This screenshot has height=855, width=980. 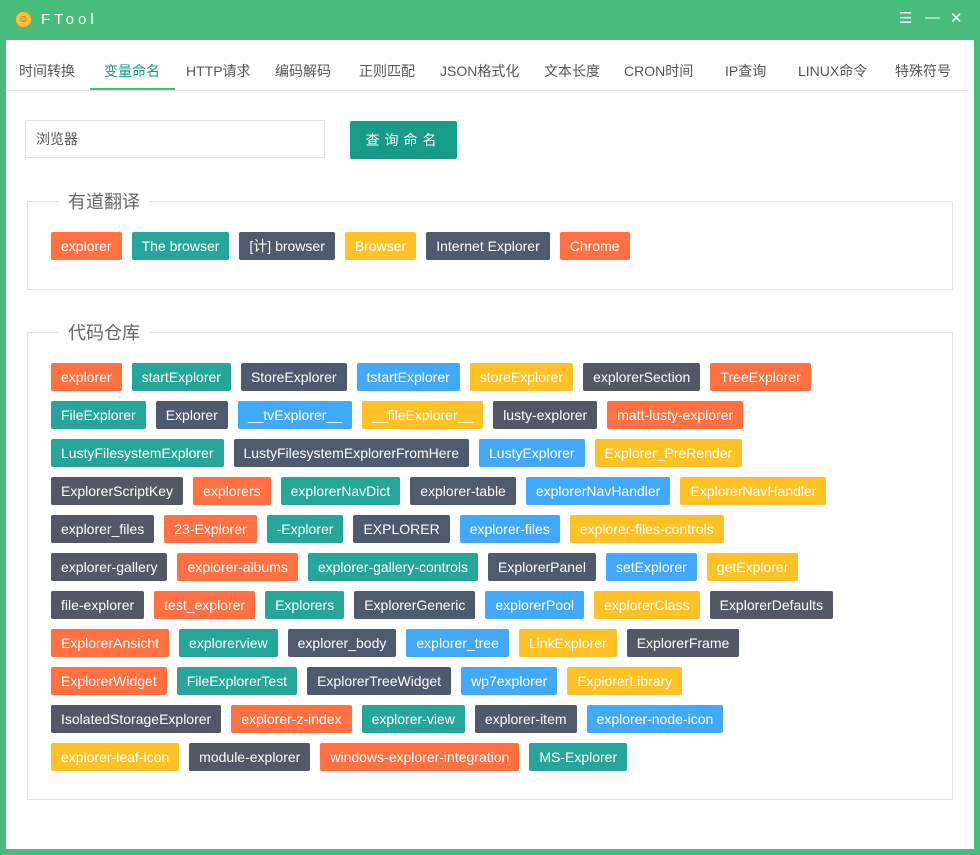 I want to click on name-tag: explorer-table, so click(x=463, y=491).